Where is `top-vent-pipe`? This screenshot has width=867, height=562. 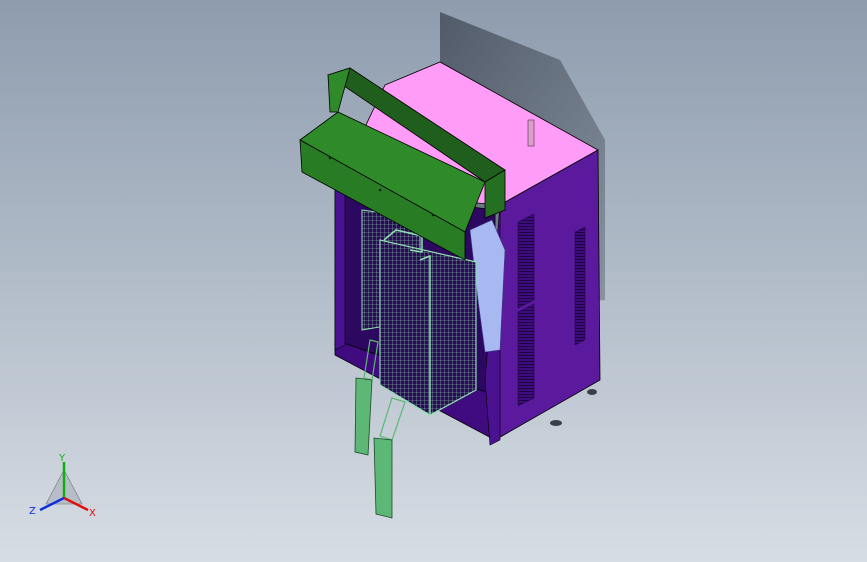 top-vent-pipe is located at coordinates (531, 133).